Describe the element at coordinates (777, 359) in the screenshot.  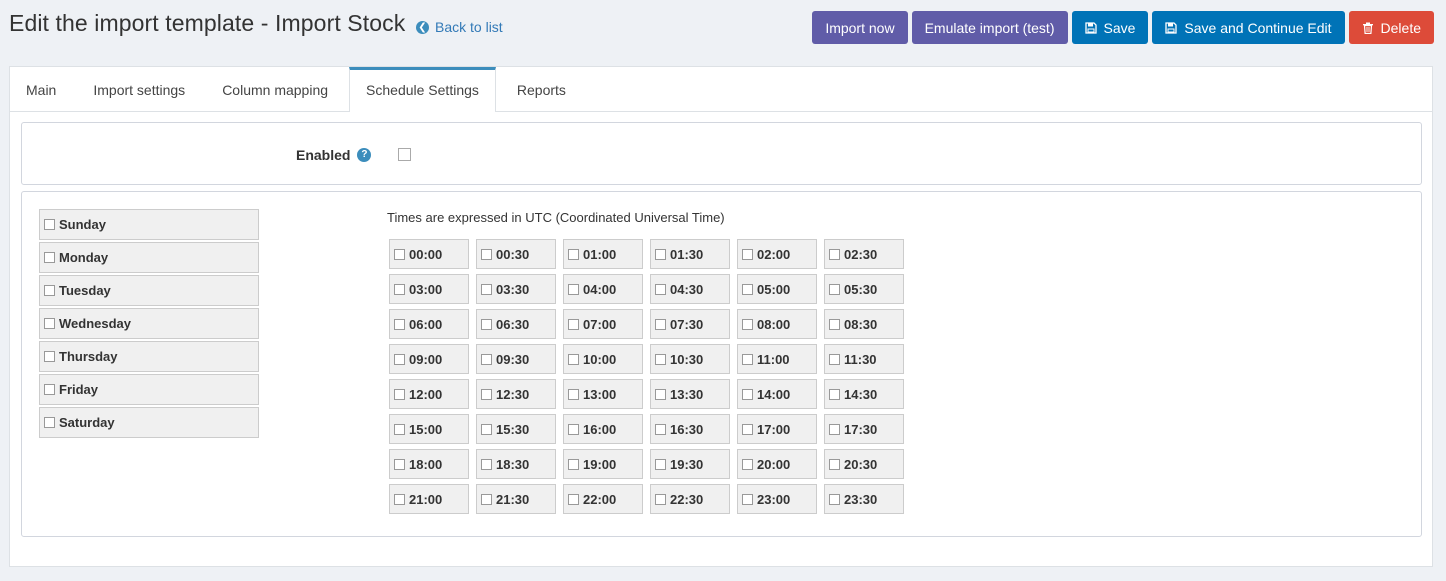
I see `time-slot: 11:00` at that location.